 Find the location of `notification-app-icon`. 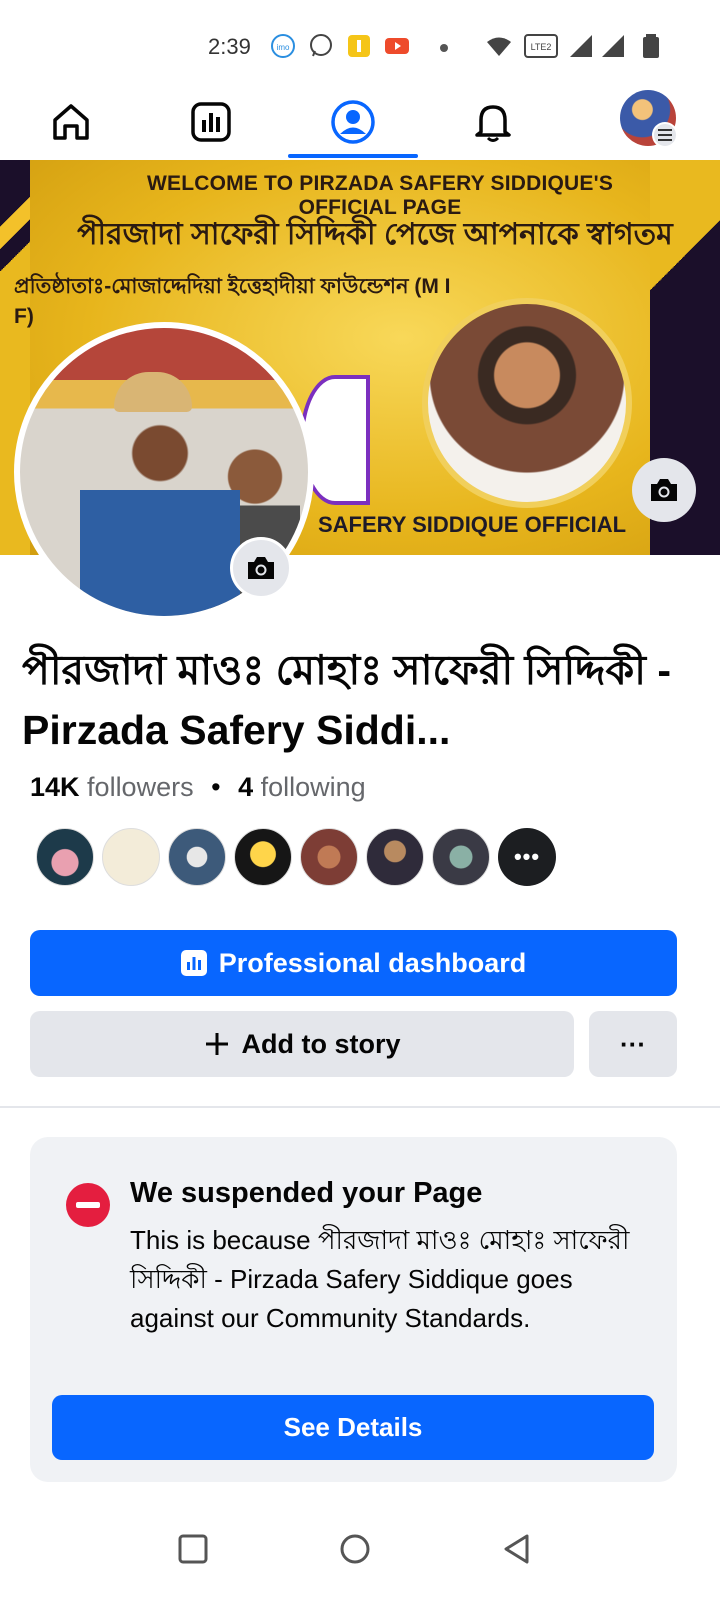

notification-app-icon is located at coordinates (359, 46).